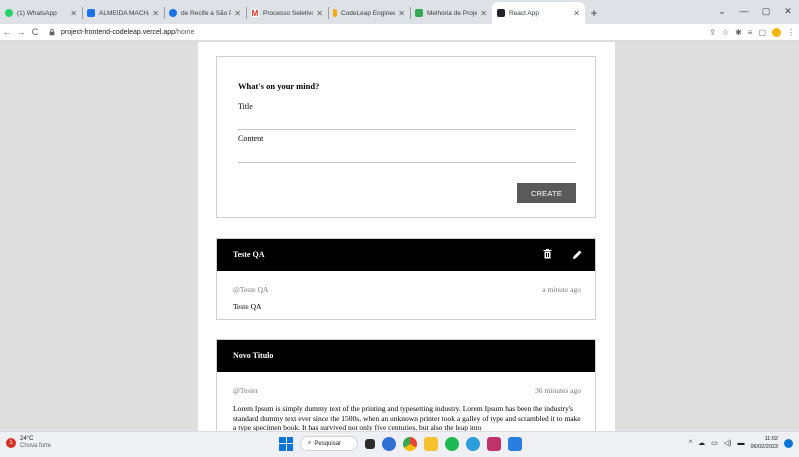 This screenshot has width=799, height=457. Describe the element at coordinates (35, 32) in the screenshot. I see `reload-icon: C` at that location.